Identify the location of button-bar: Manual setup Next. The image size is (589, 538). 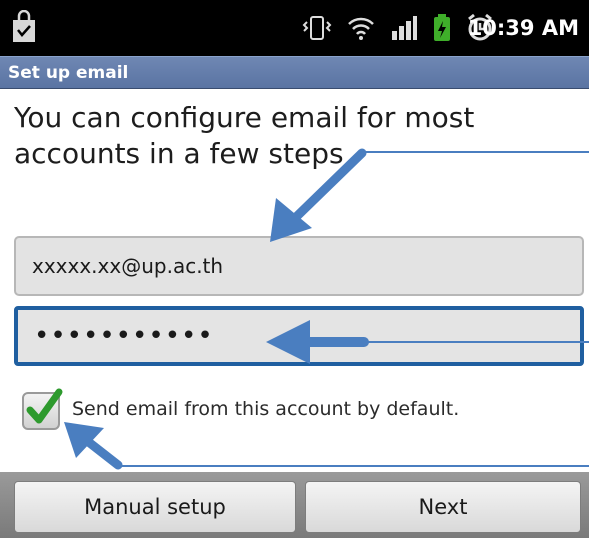
(294, 505).